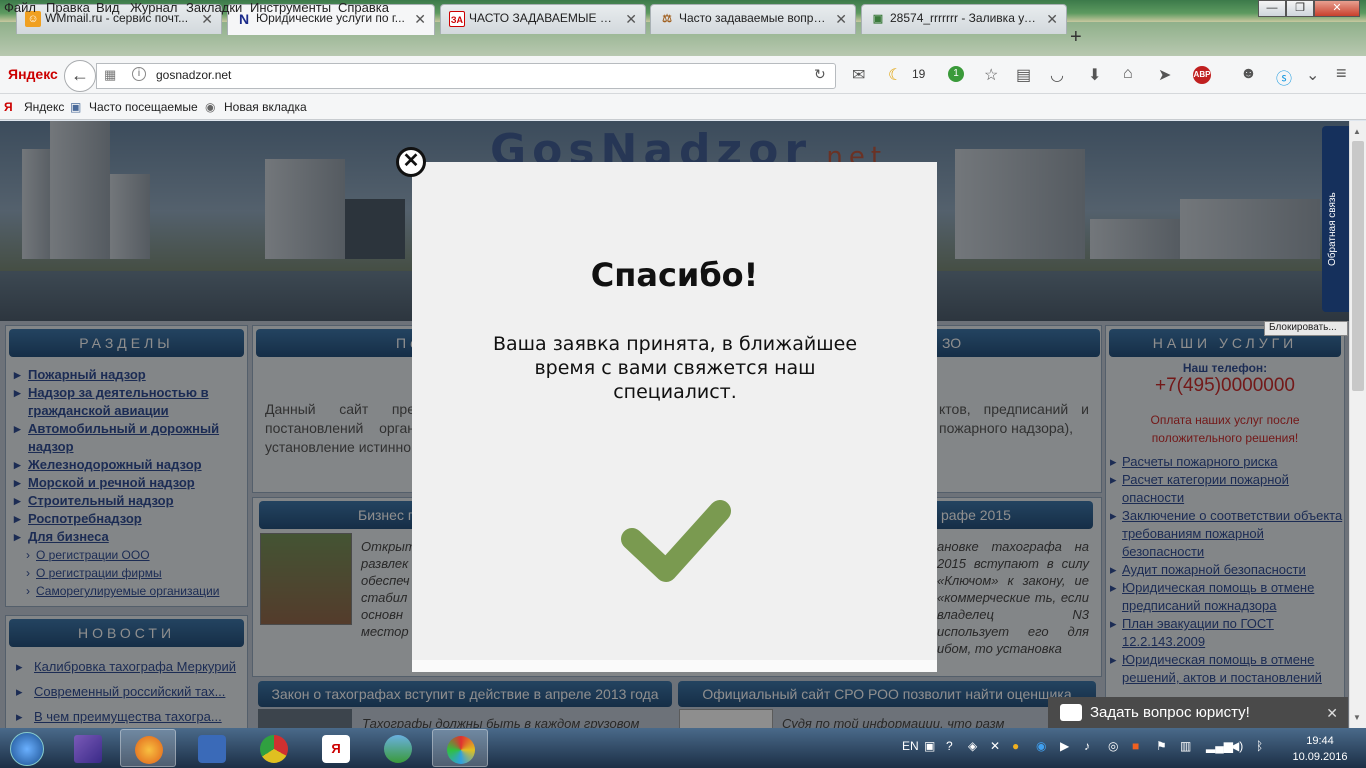 This screenshot has width=1366, height=768. I want to click on tab-faq: ⚖ Часто задаваемые вопрос... ✕, so click(753, 19).